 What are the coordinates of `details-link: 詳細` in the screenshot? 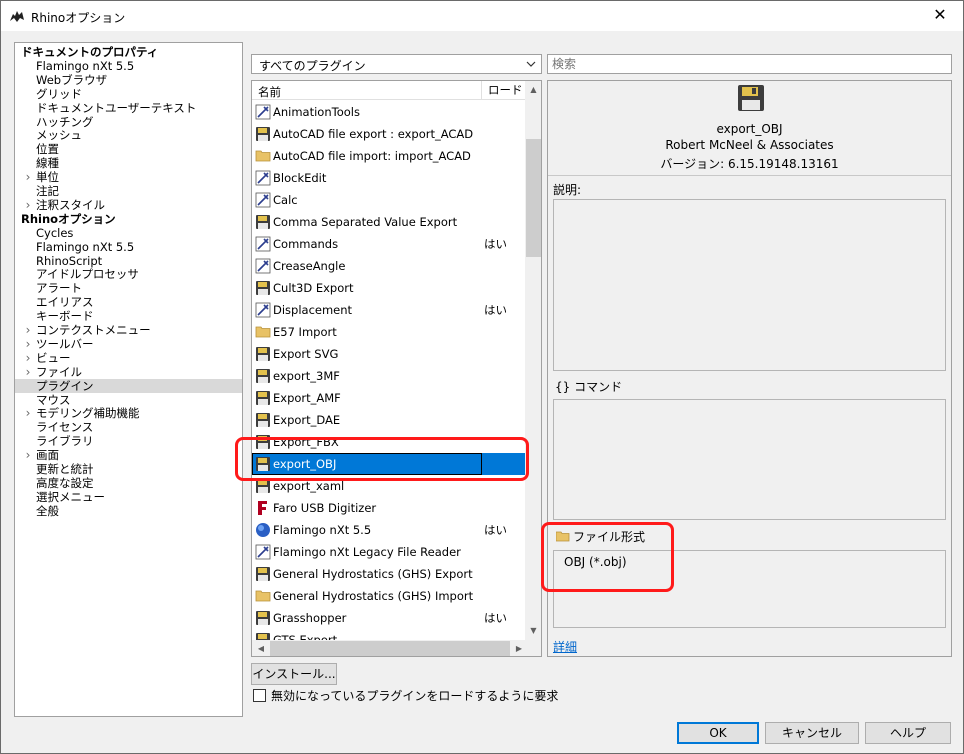 It's located at (565, 646).